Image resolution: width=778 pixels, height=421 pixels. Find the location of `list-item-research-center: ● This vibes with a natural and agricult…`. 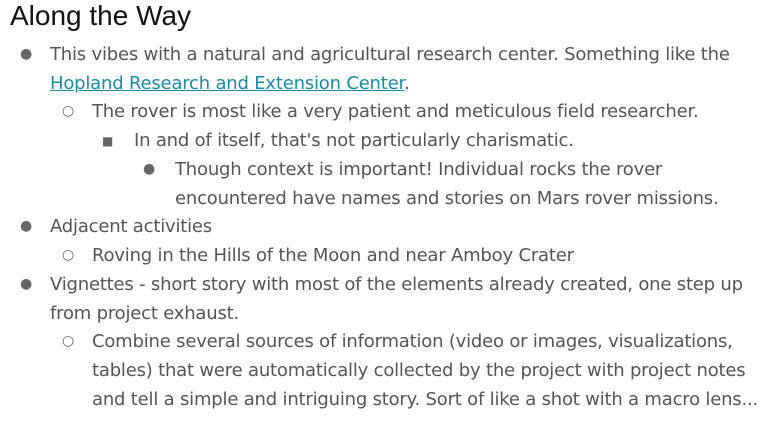

list-item-research-center: ● This vibes with a natural and agricult… is located at coordinates (392, 69).